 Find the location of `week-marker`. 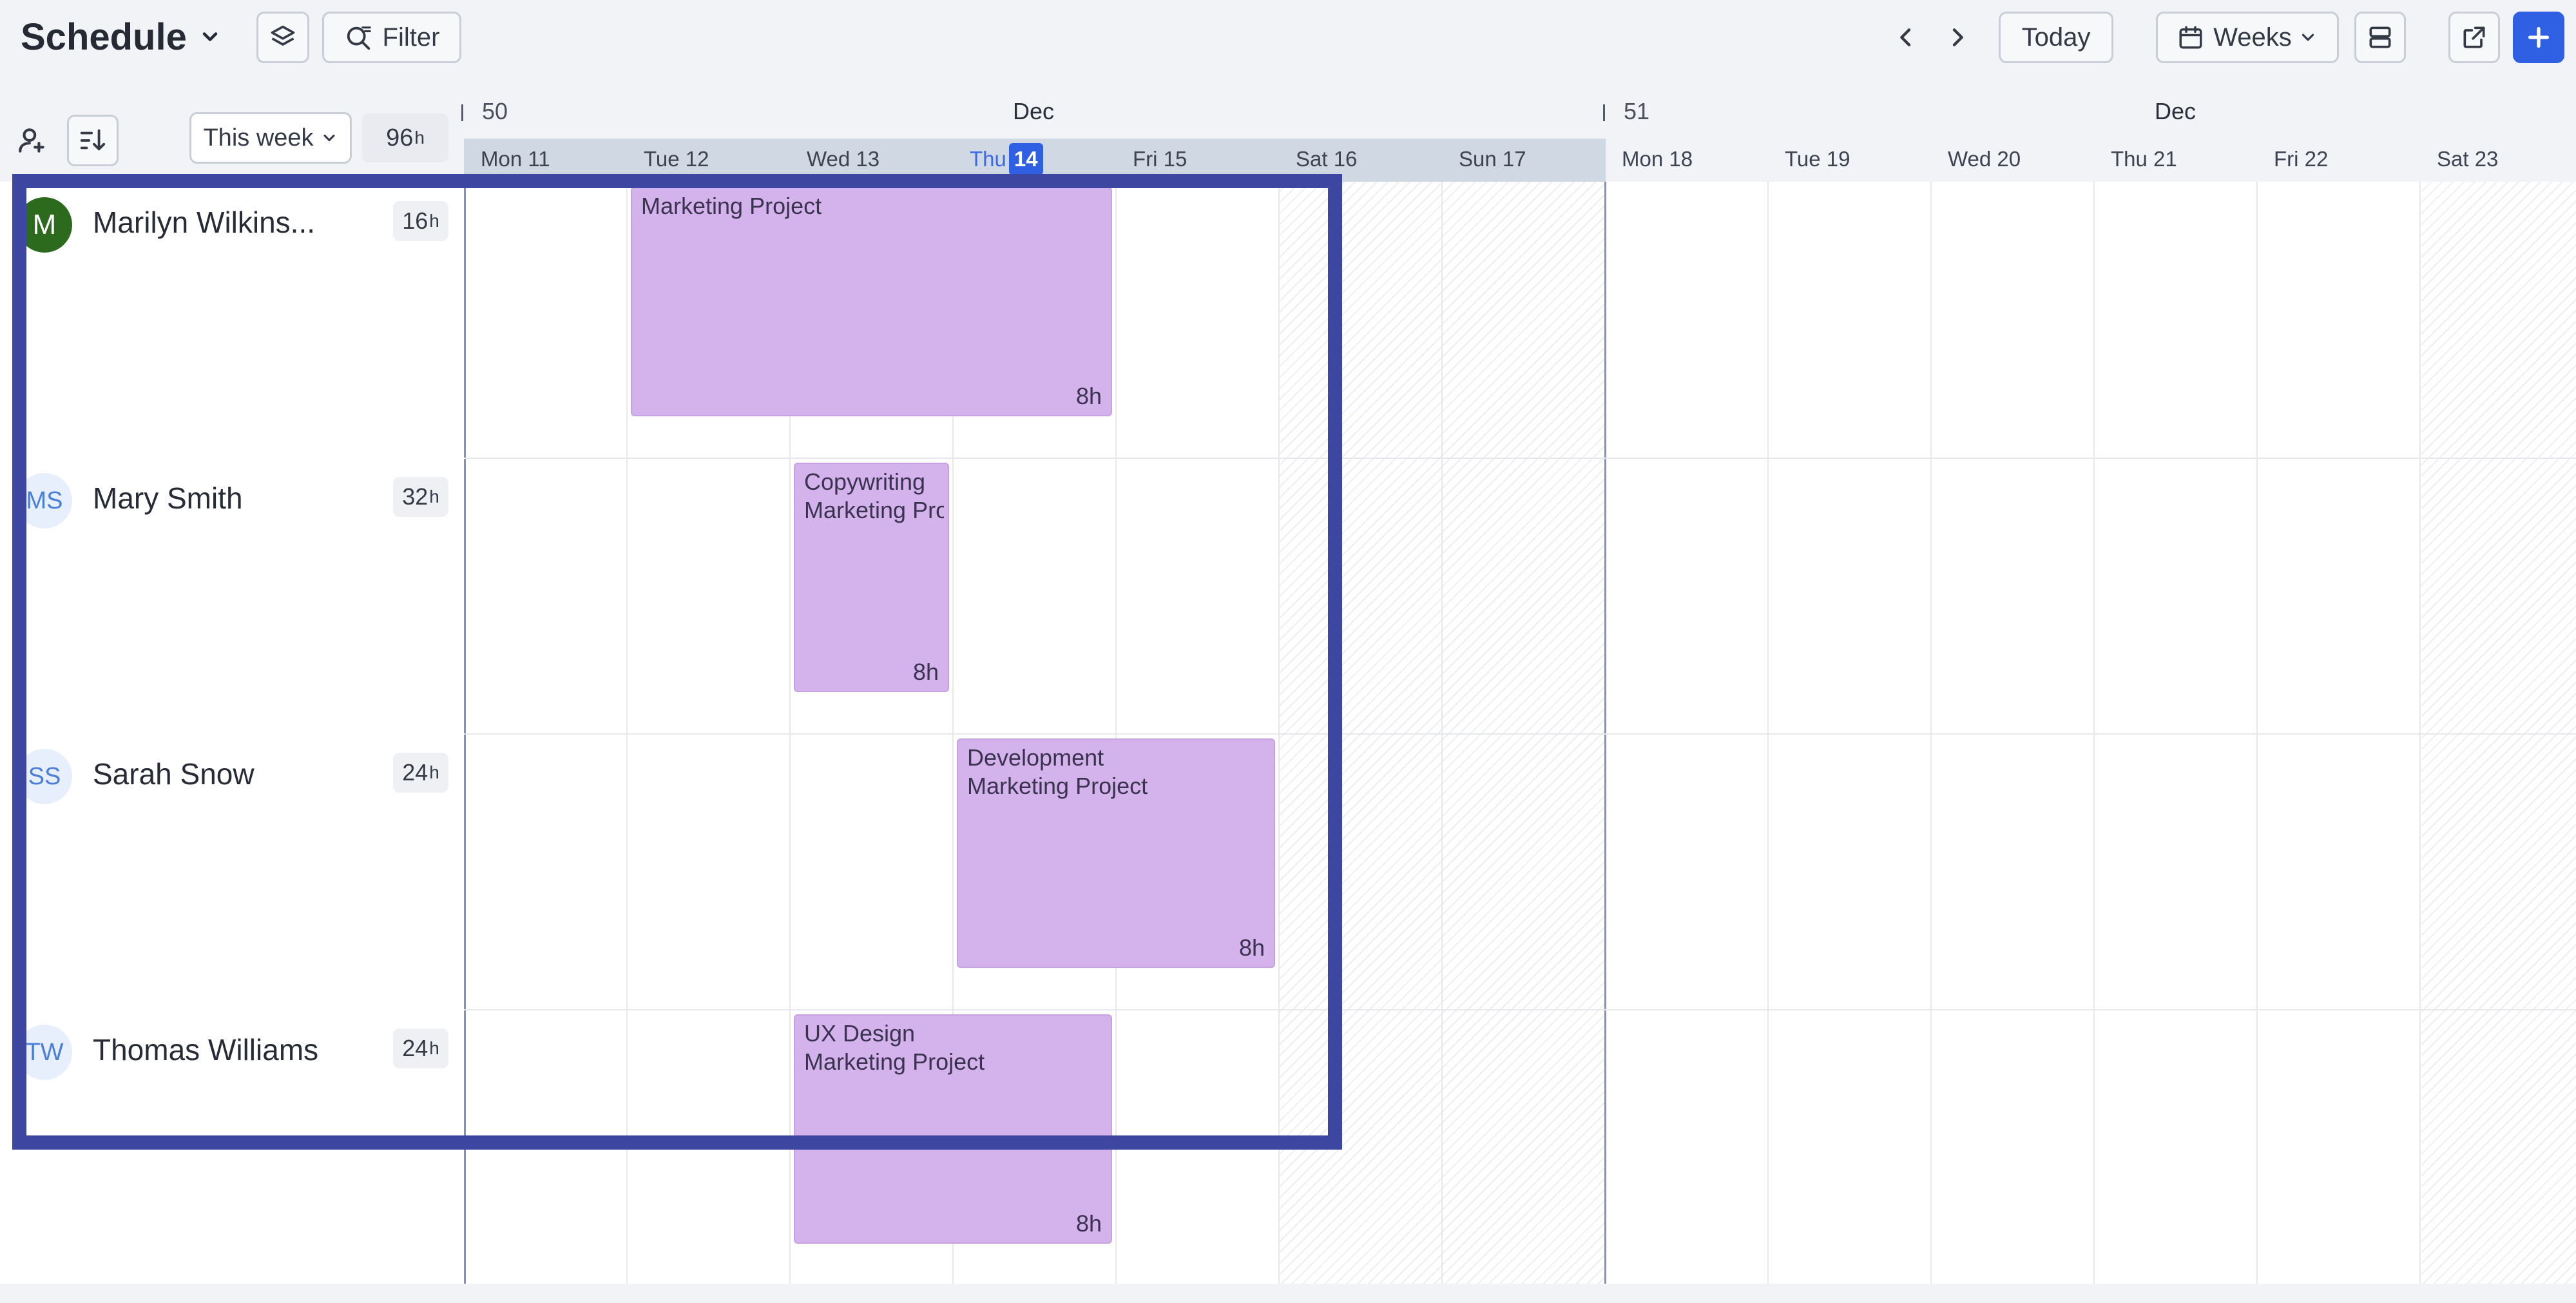

week-marker is located at coordinates (1604, 113).